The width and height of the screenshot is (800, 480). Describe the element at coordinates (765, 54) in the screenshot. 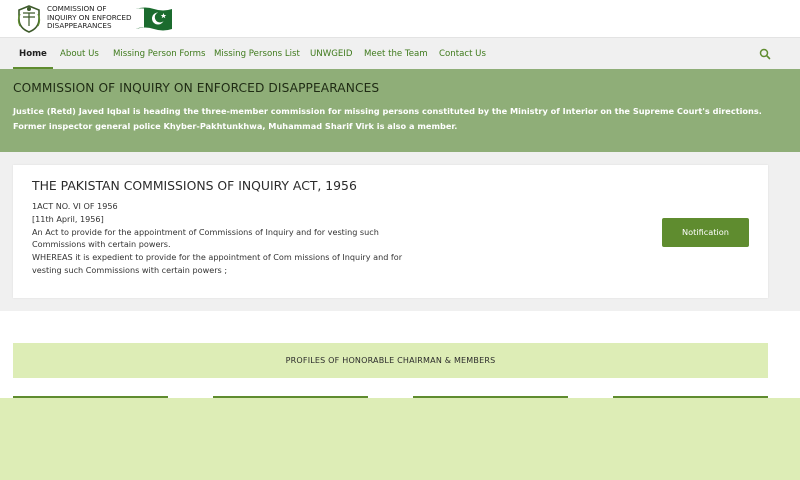

I see `search-icon` at that location.